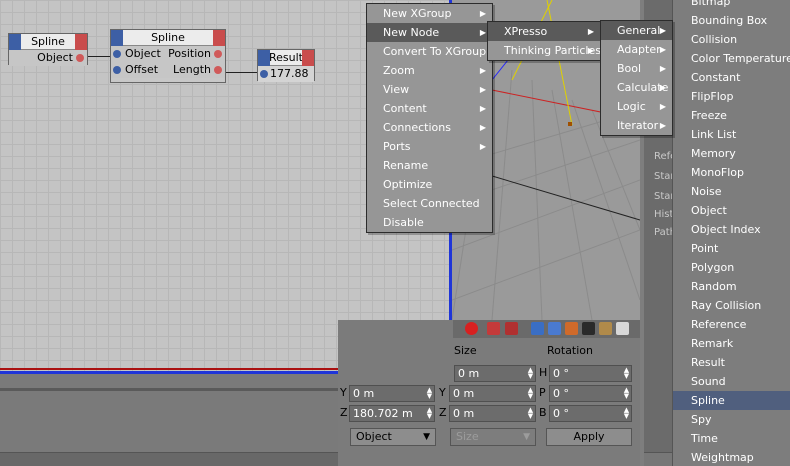  I want to click on scale-icon, so click(554, 328).